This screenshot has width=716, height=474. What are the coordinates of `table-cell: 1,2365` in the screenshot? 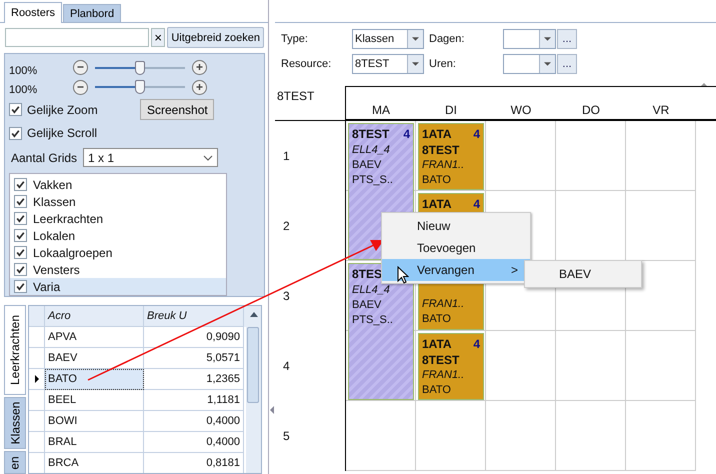 It's located at (194, 379).